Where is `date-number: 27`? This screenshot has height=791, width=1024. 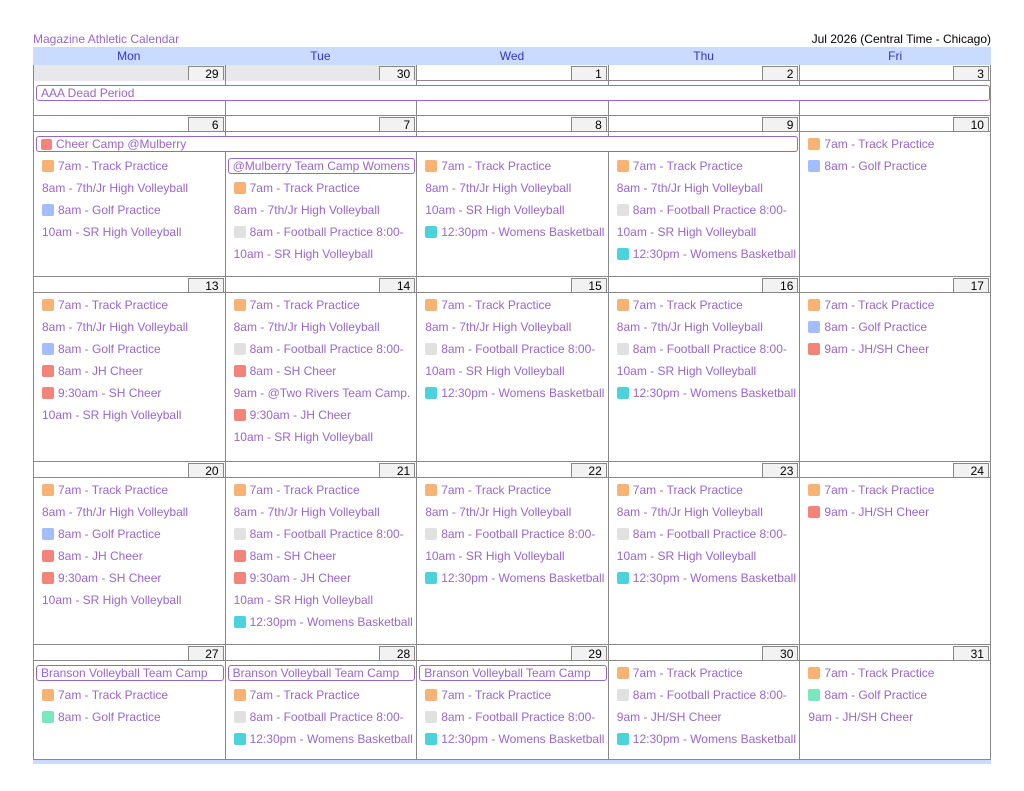 date-number: 27 is located at coordinates (205, 653).